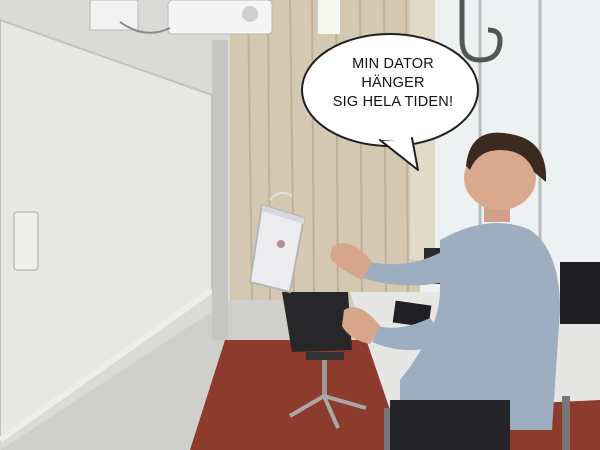 The height and width of the screenshot is (450, 600). I want to click on bubble-line-3: SIG HELA TIDEN!, so click(393, 102).